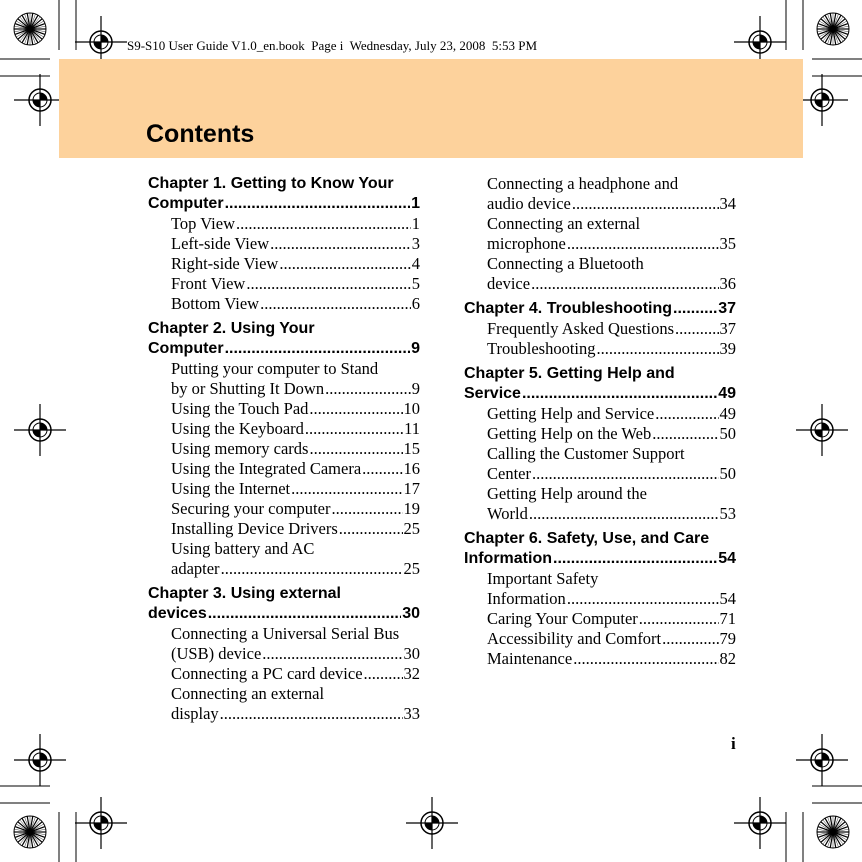  I want to click on toc-entry: Using the Internet 17, so click(284, 489).